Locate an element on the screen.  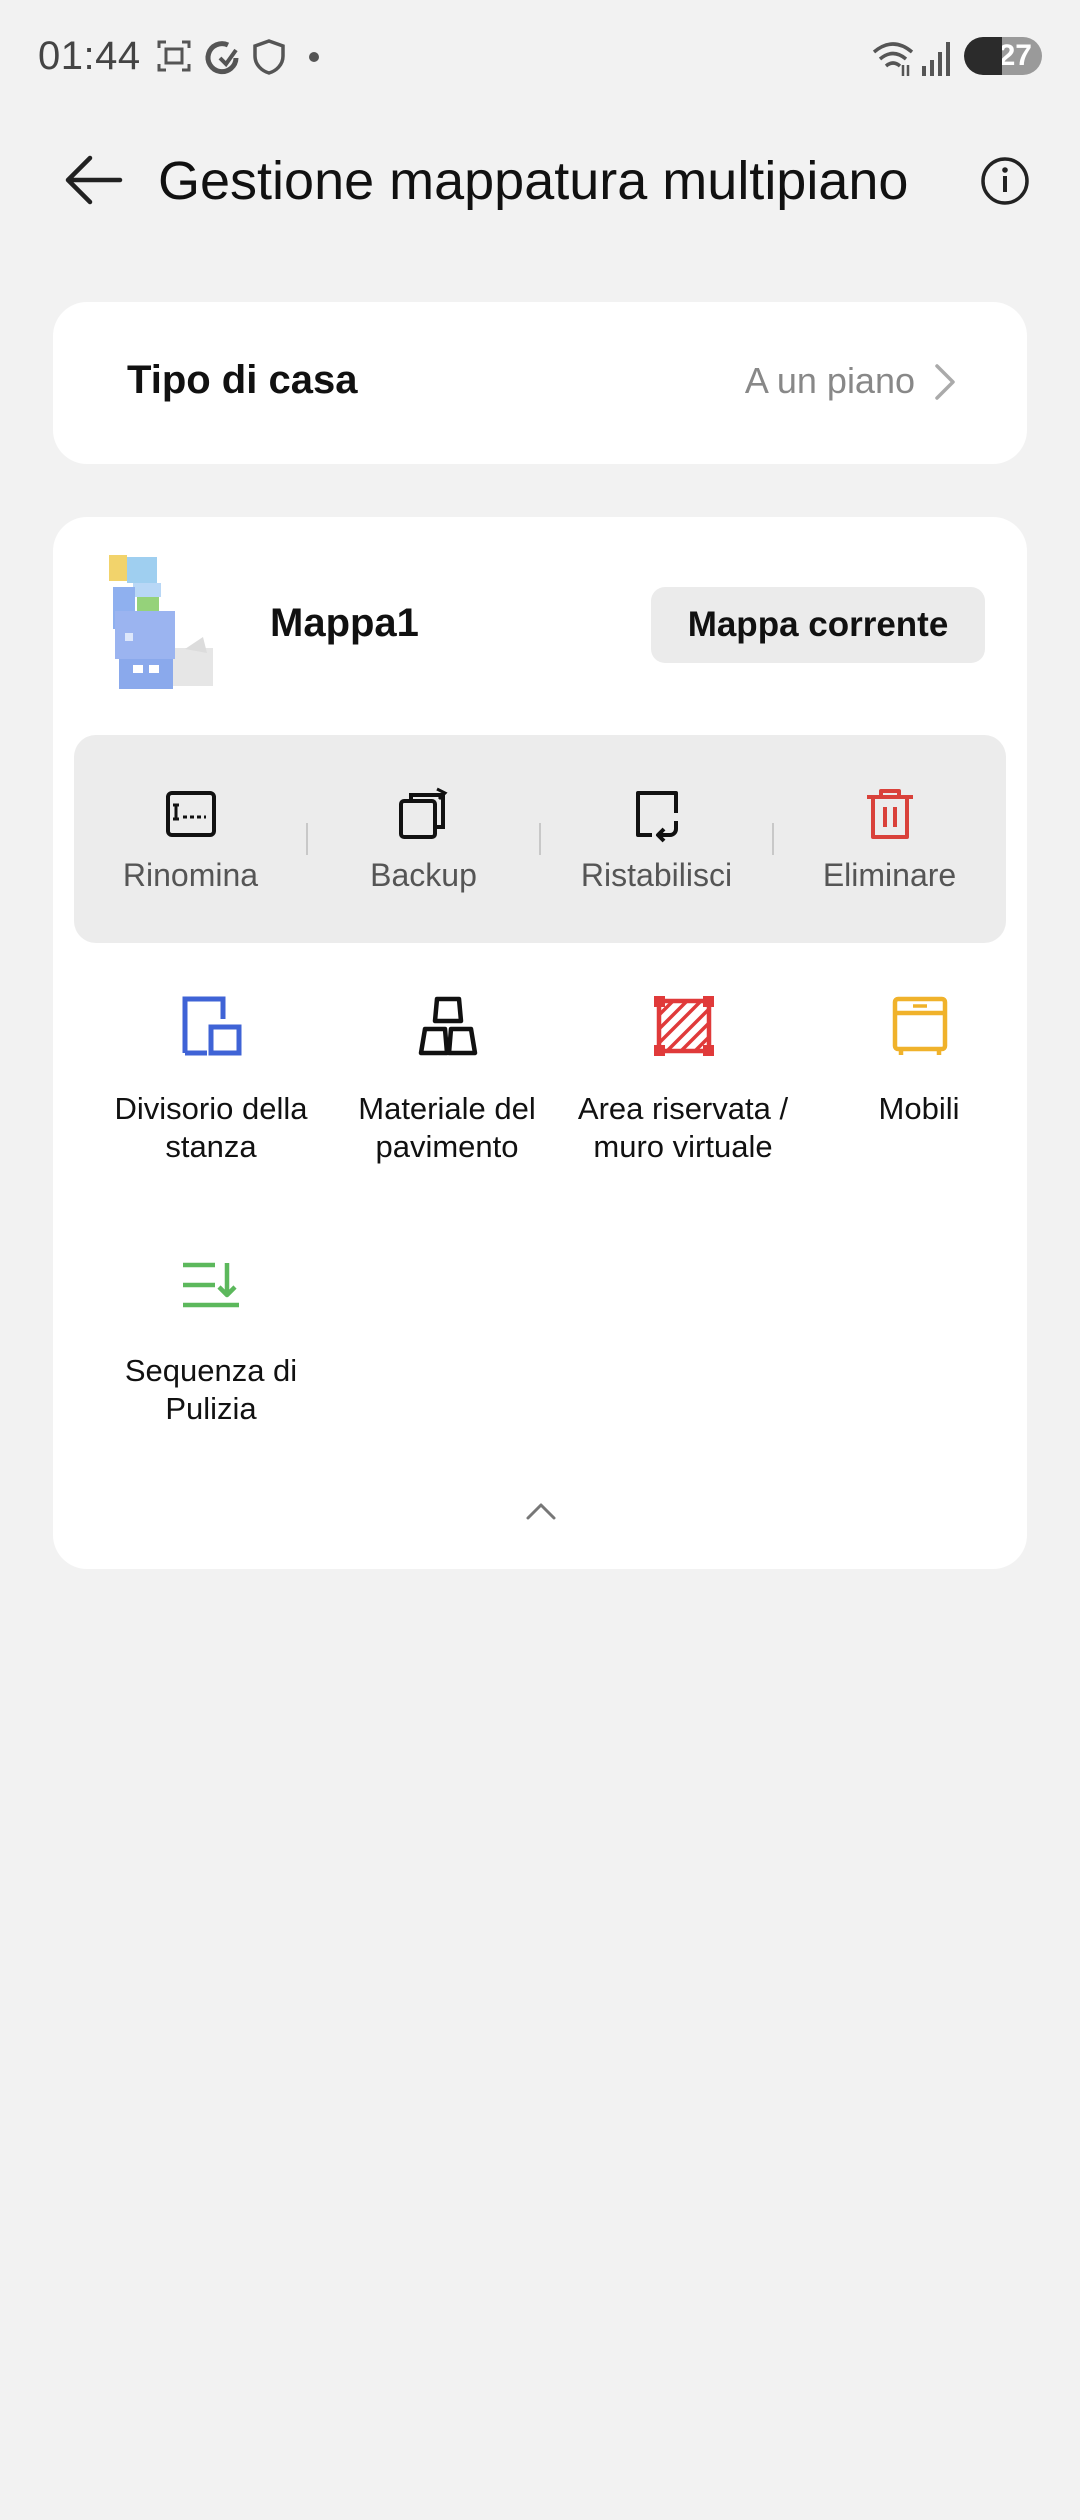
app-header: Gestione mappatura multipiano is located at coordinates (540, 180).